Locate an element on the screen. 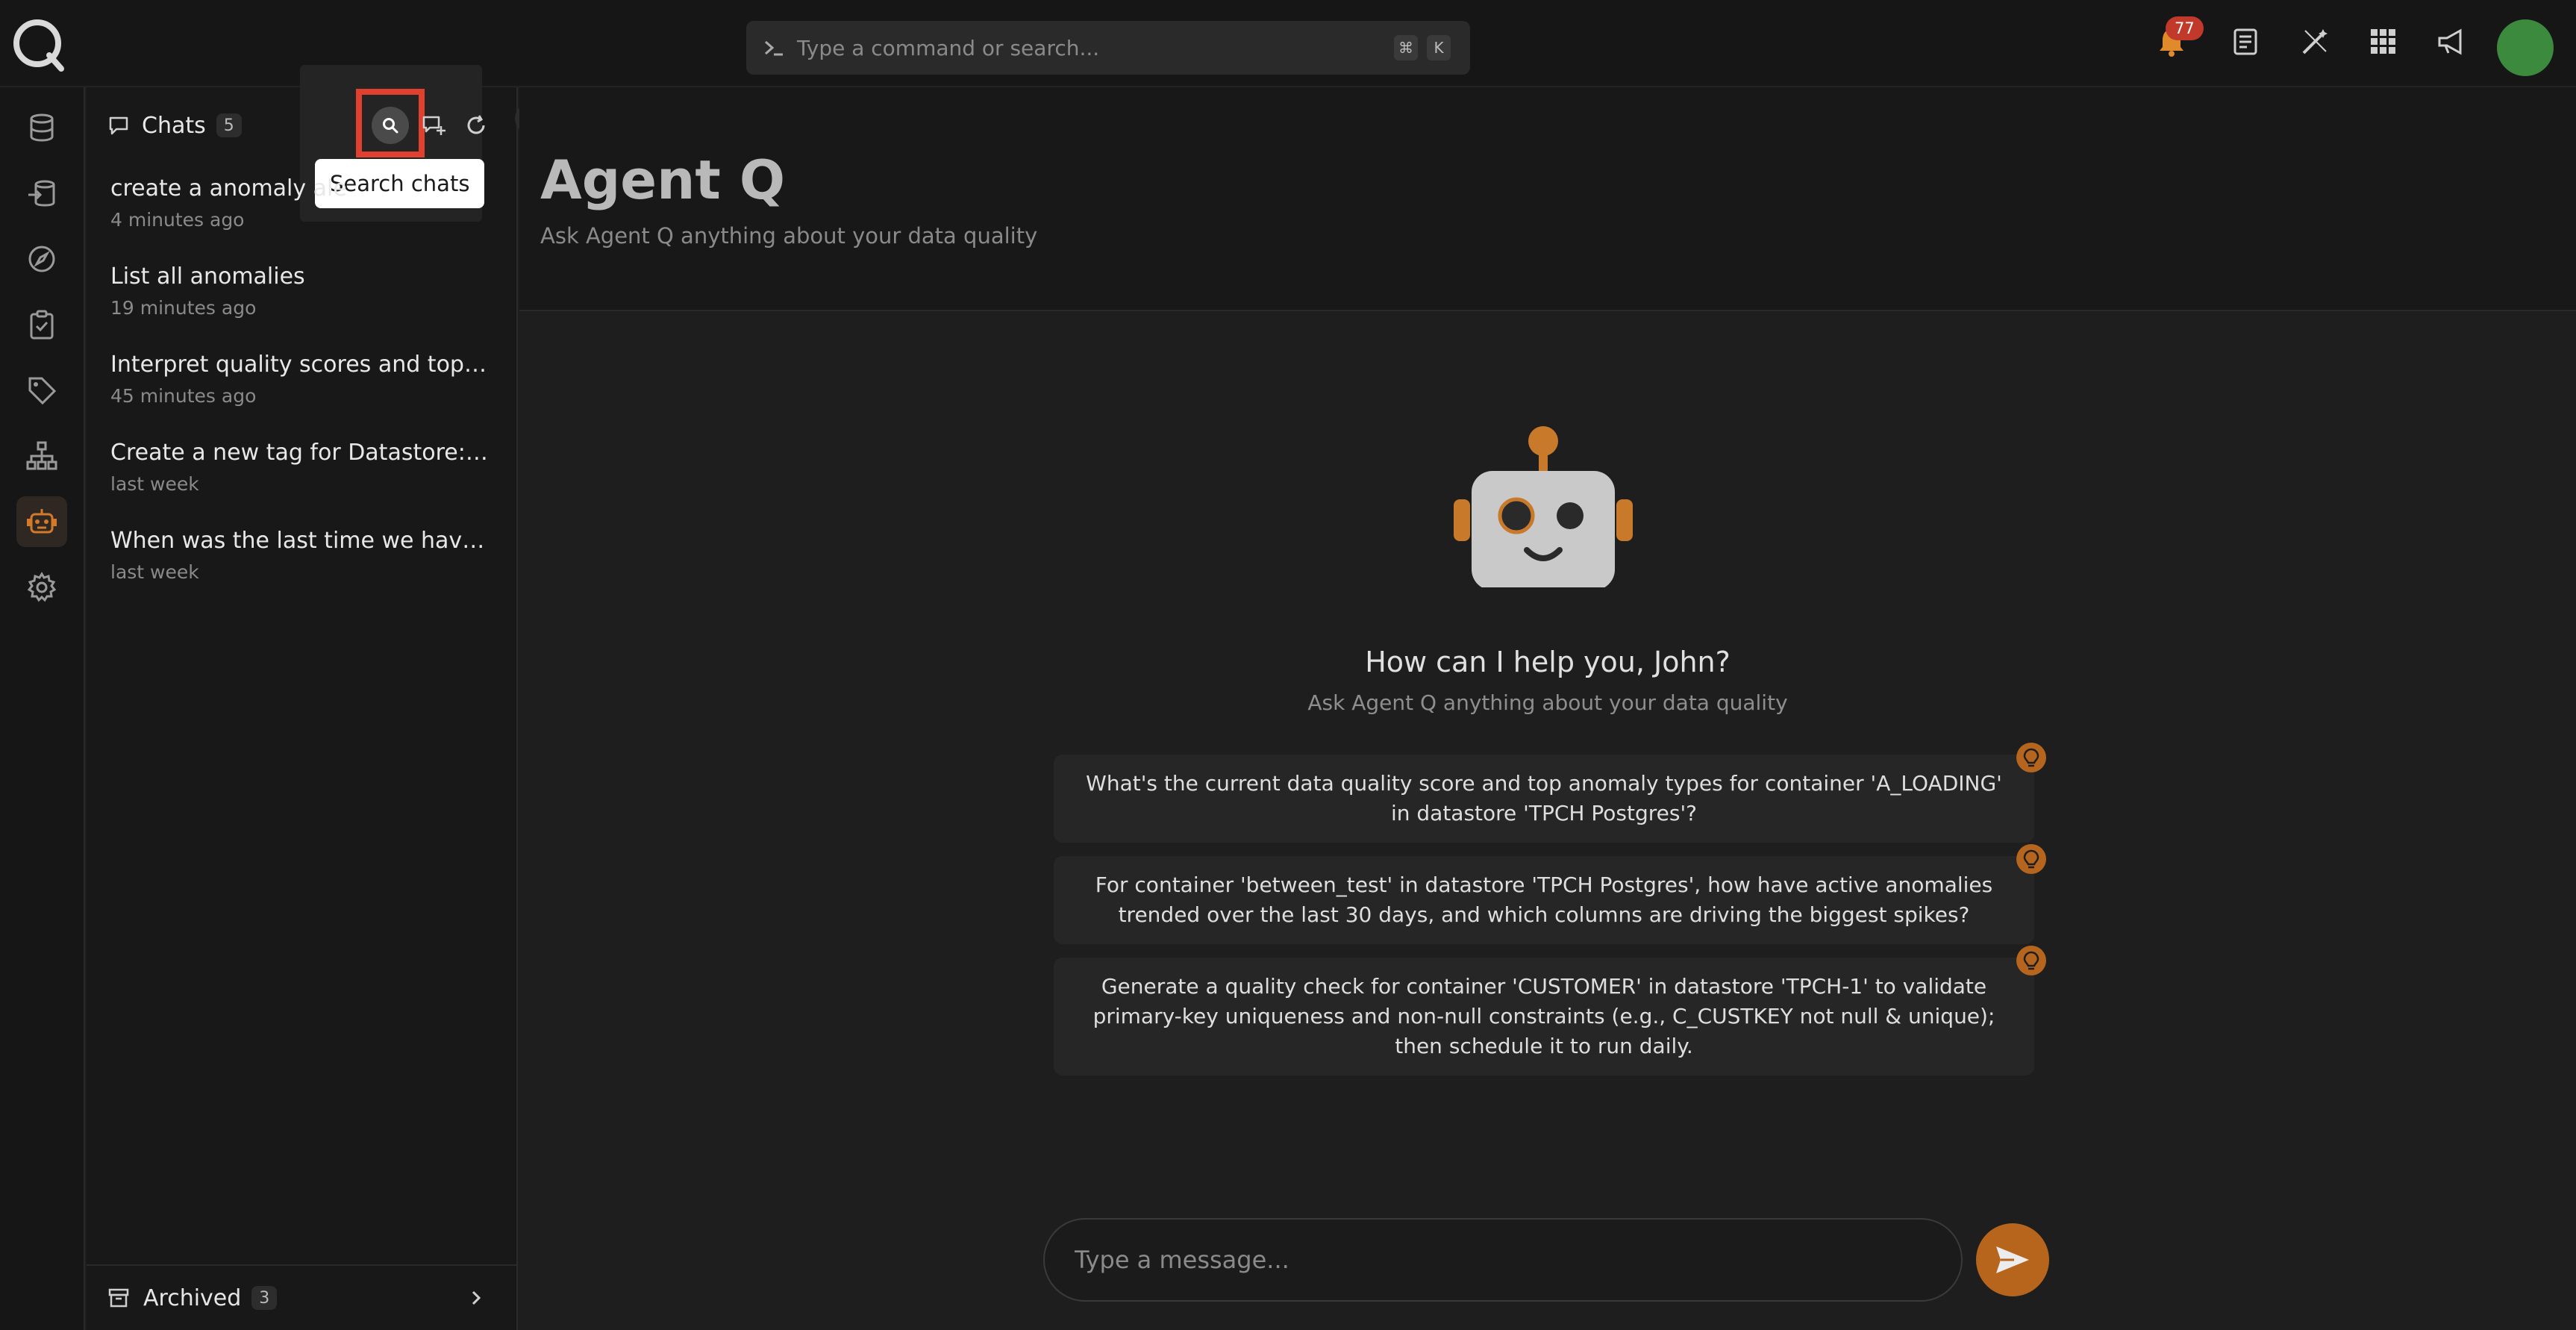 Image resolution: width=2576 pixels, height=1330 pixels. chats-header: Chats 5 is located at coordinates (174, 125).